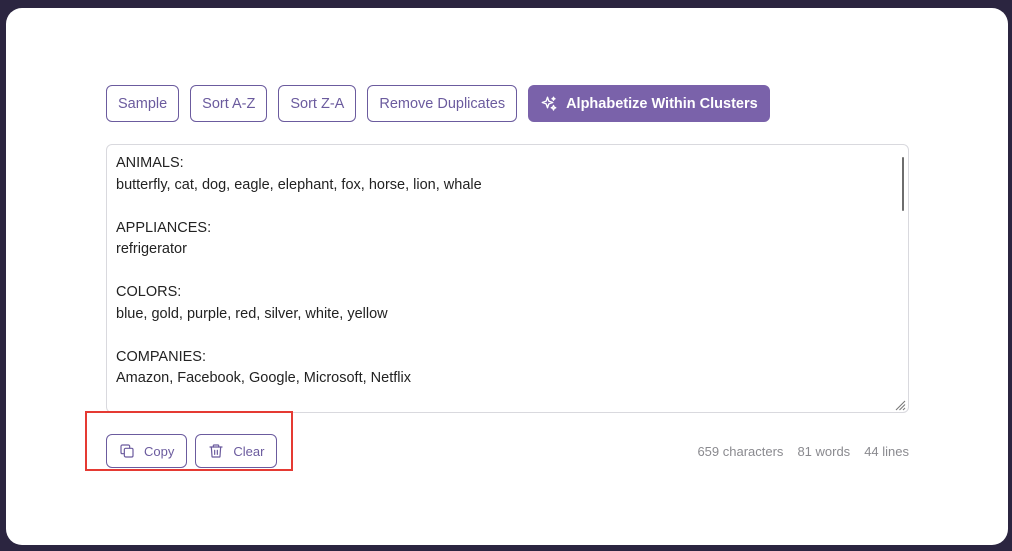 The width and height of the screenshot is (1012, 551). I want to click on alphabetize-label: Alphabetize Within Clusters, so click(662, 103).